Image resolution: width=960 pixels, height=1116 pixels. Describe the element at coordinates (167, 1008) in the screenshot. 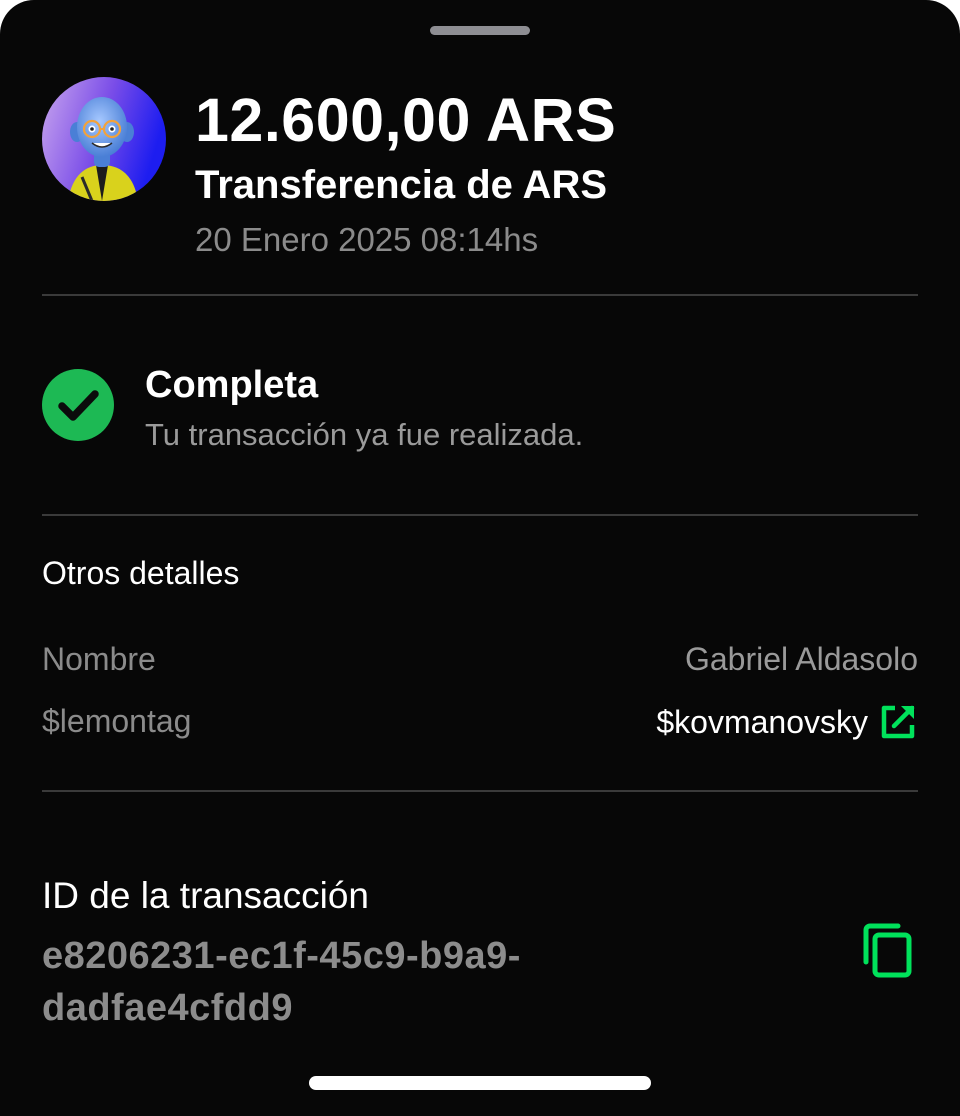

I see `transaction-id-line-2: dadfae4cfdd9` at that location.